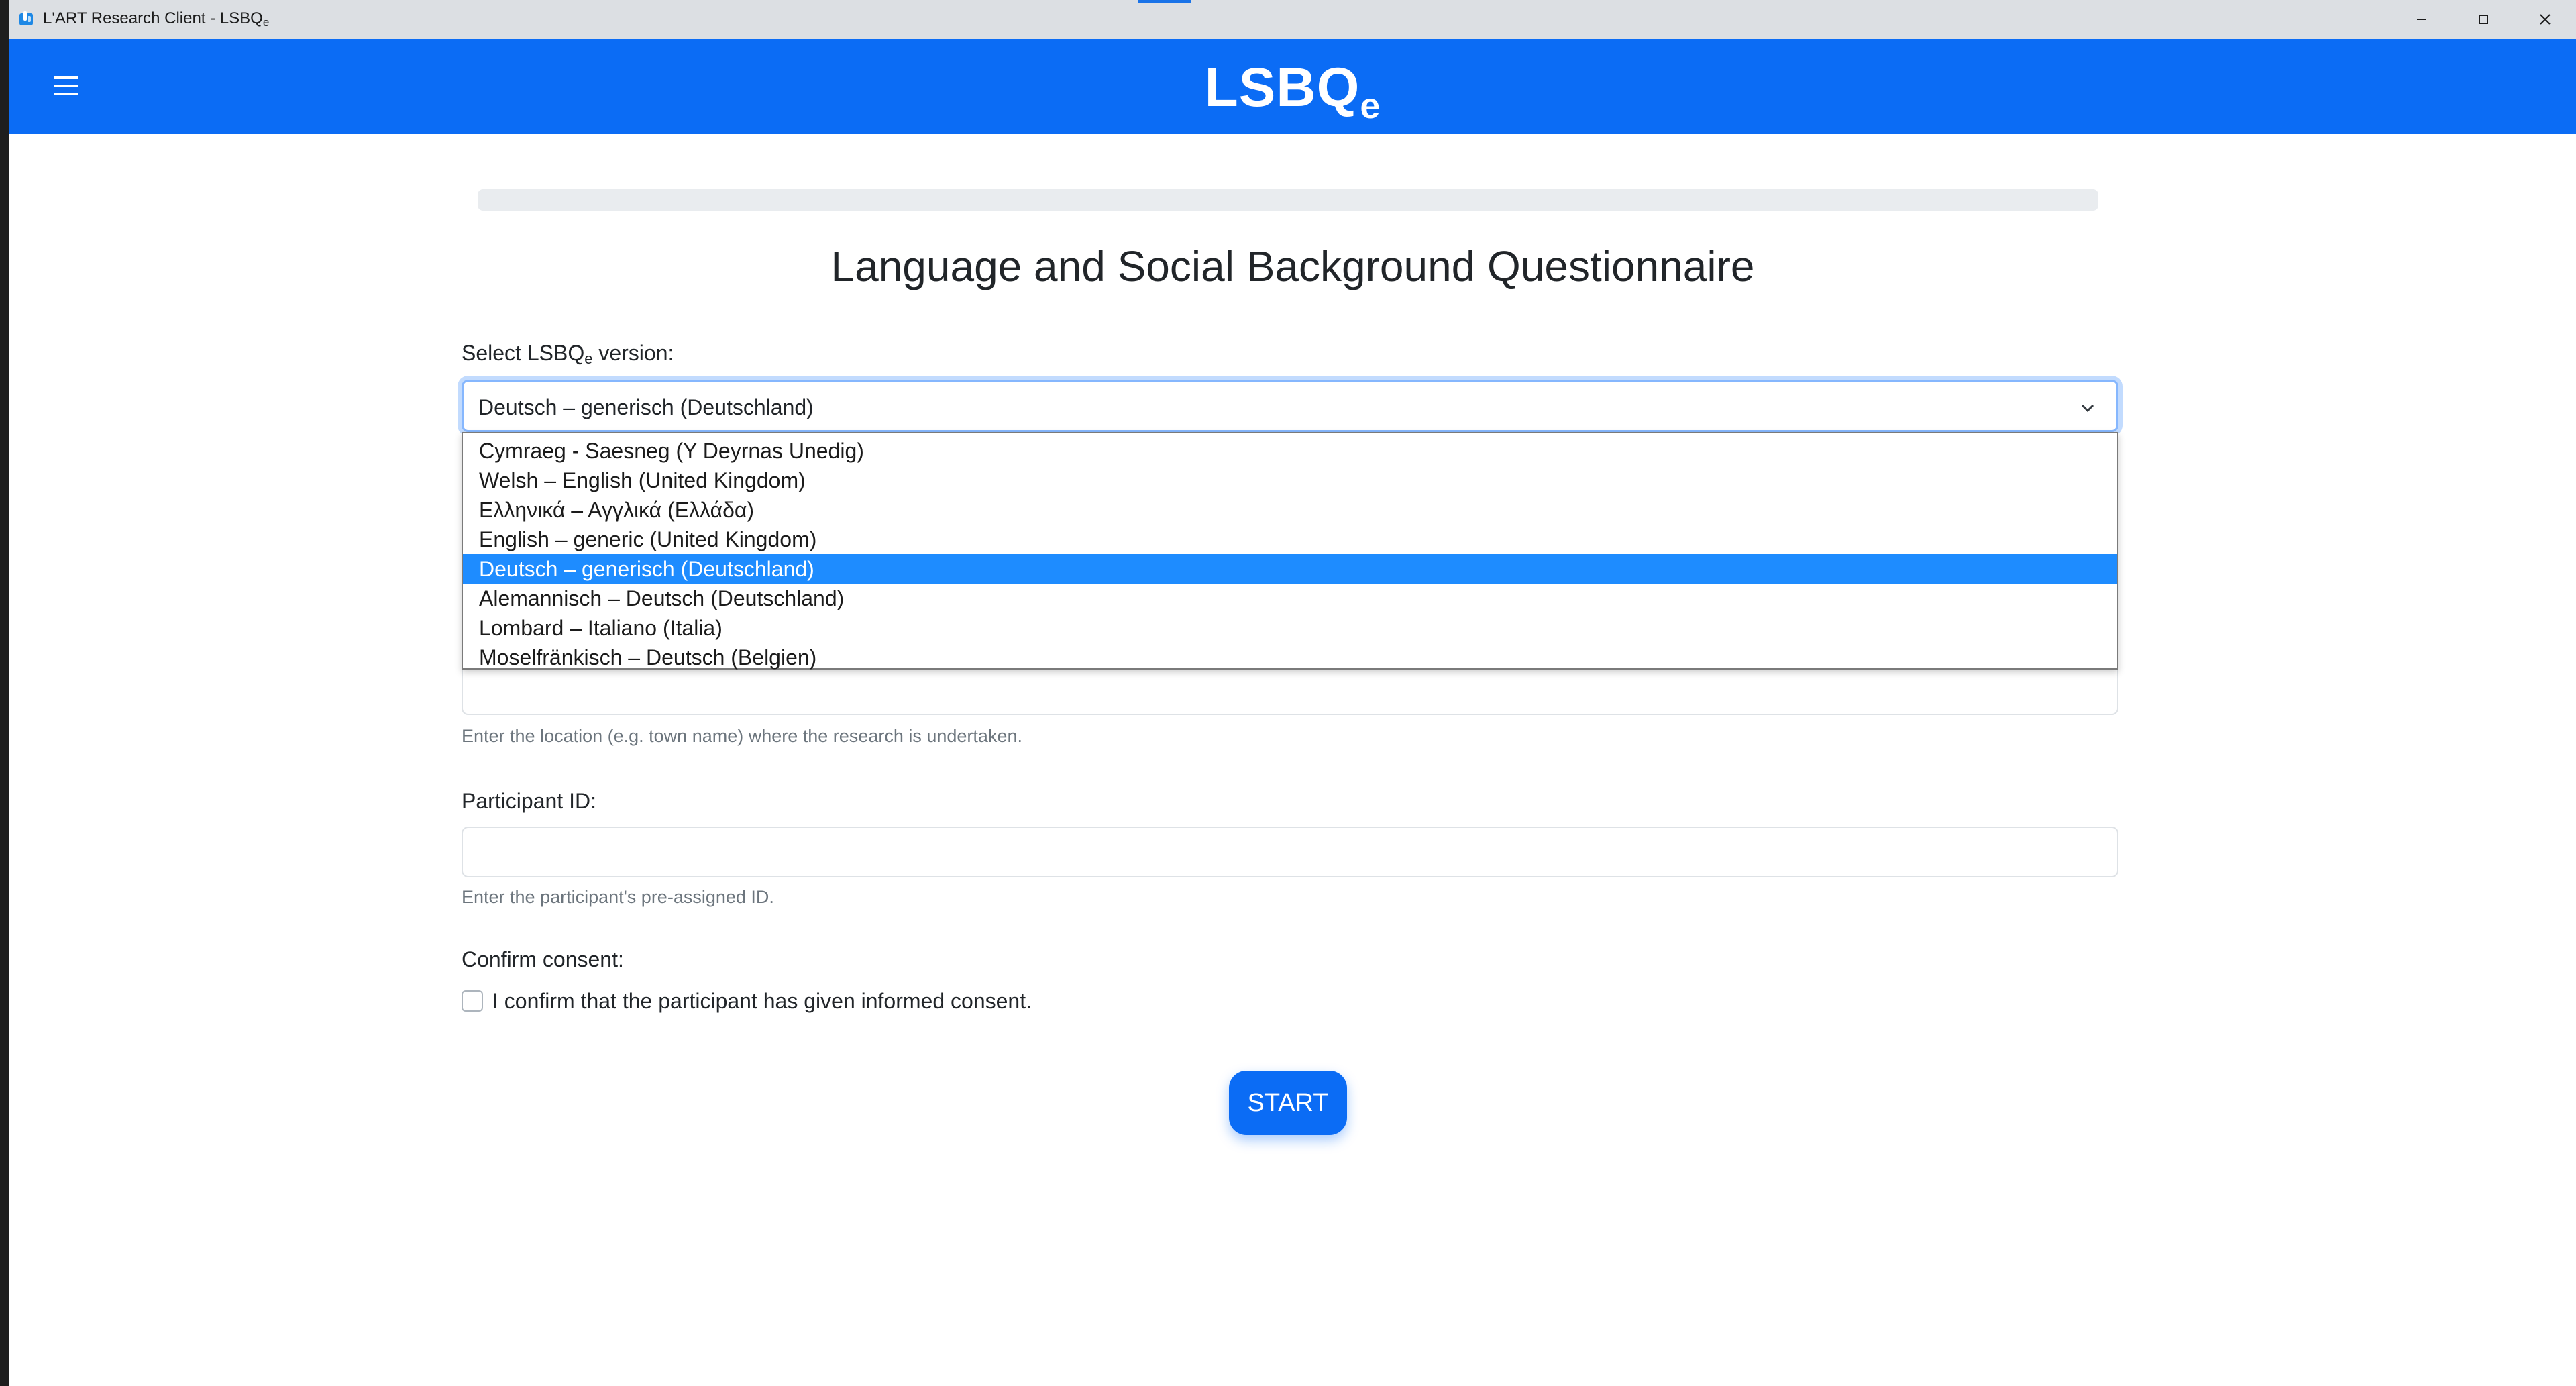  What do you see at coordinates (26, 19) in the screenshot?
I see `app-logo-icon` at bounding box center [26, 19].